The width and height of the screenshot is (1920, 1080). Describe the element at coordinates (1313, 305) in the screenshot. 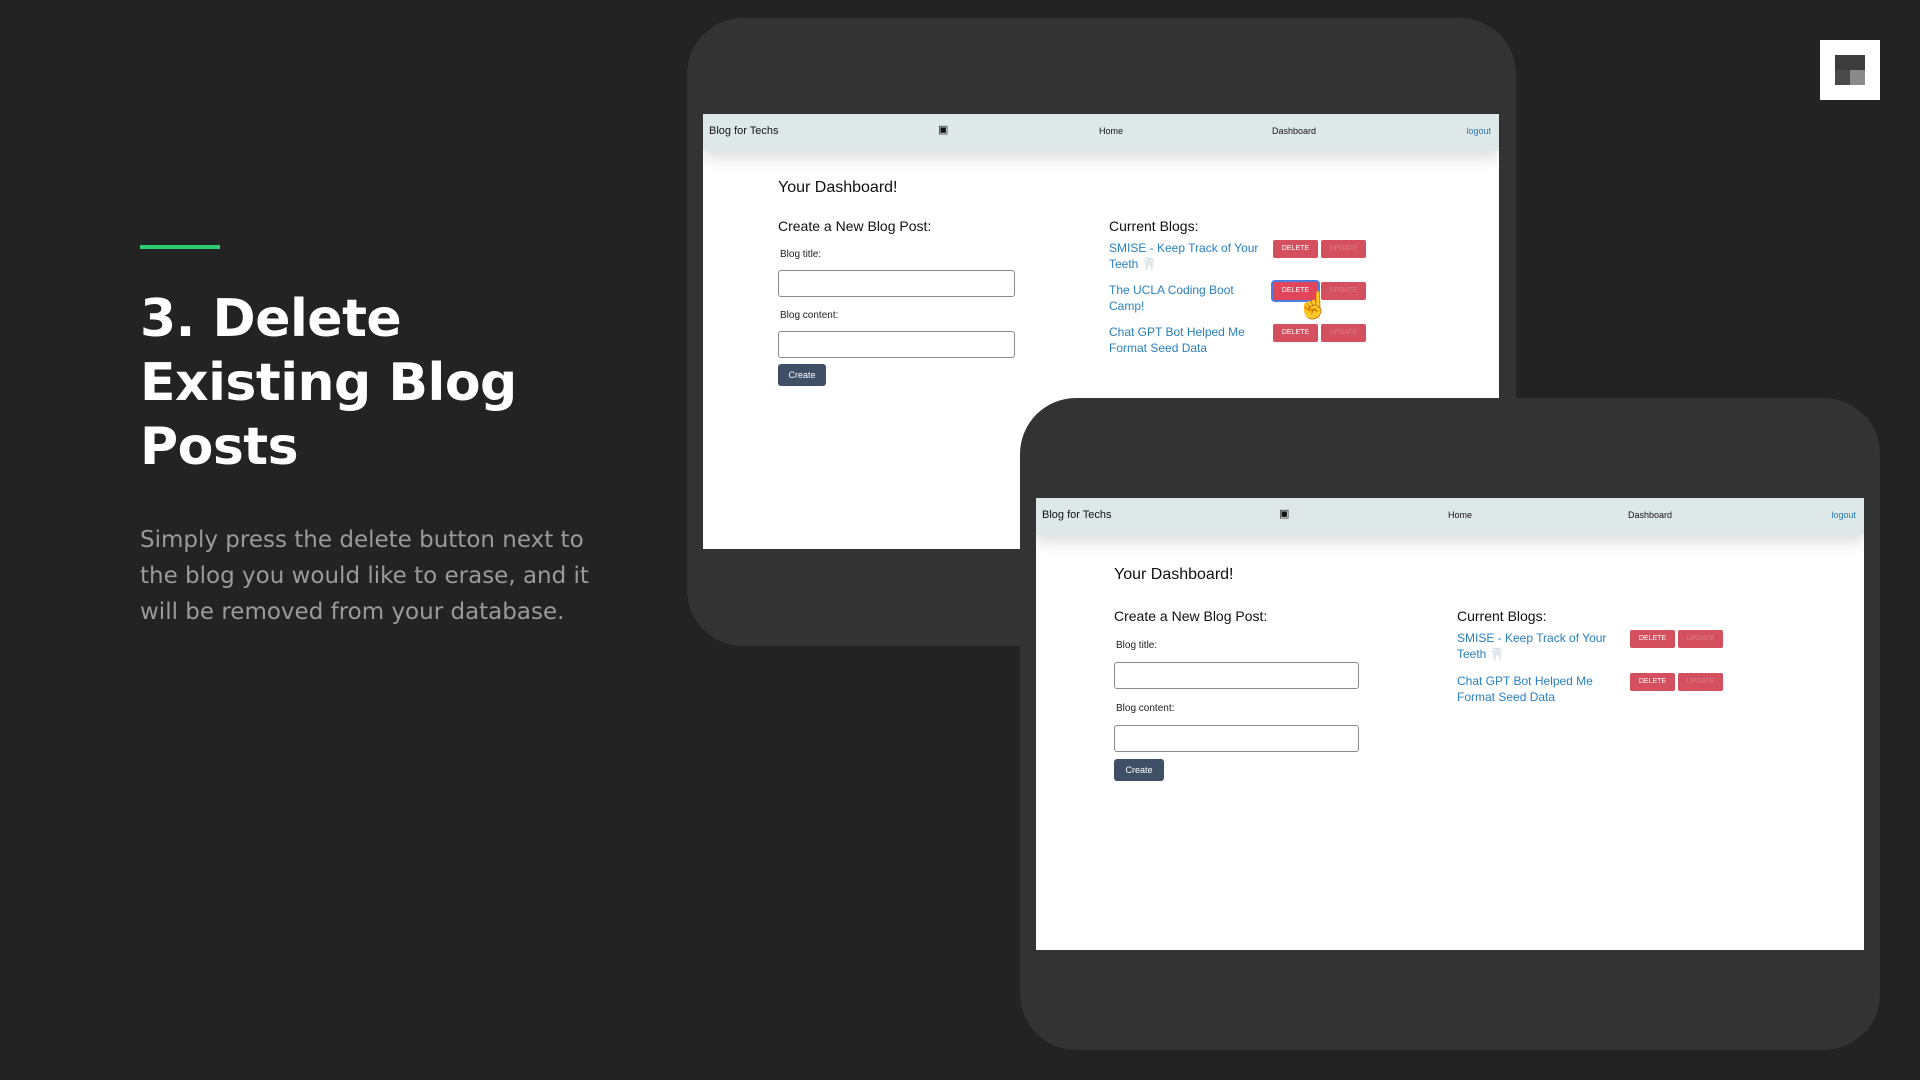

I see `hand-pointer-icon: ☝` at that location.